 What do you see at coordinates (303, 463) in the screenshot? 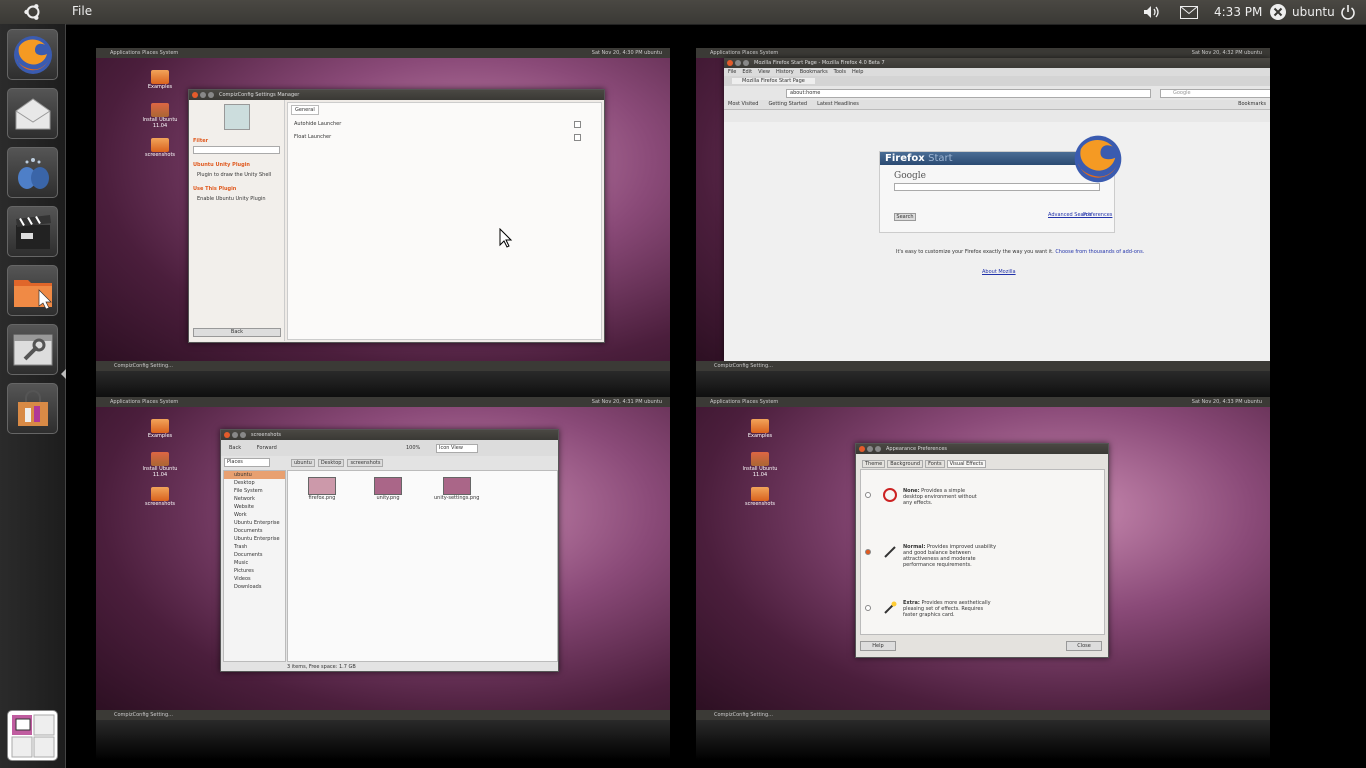
I see `path-ubuntu: ubuntu` at bounding box center [303, 463].